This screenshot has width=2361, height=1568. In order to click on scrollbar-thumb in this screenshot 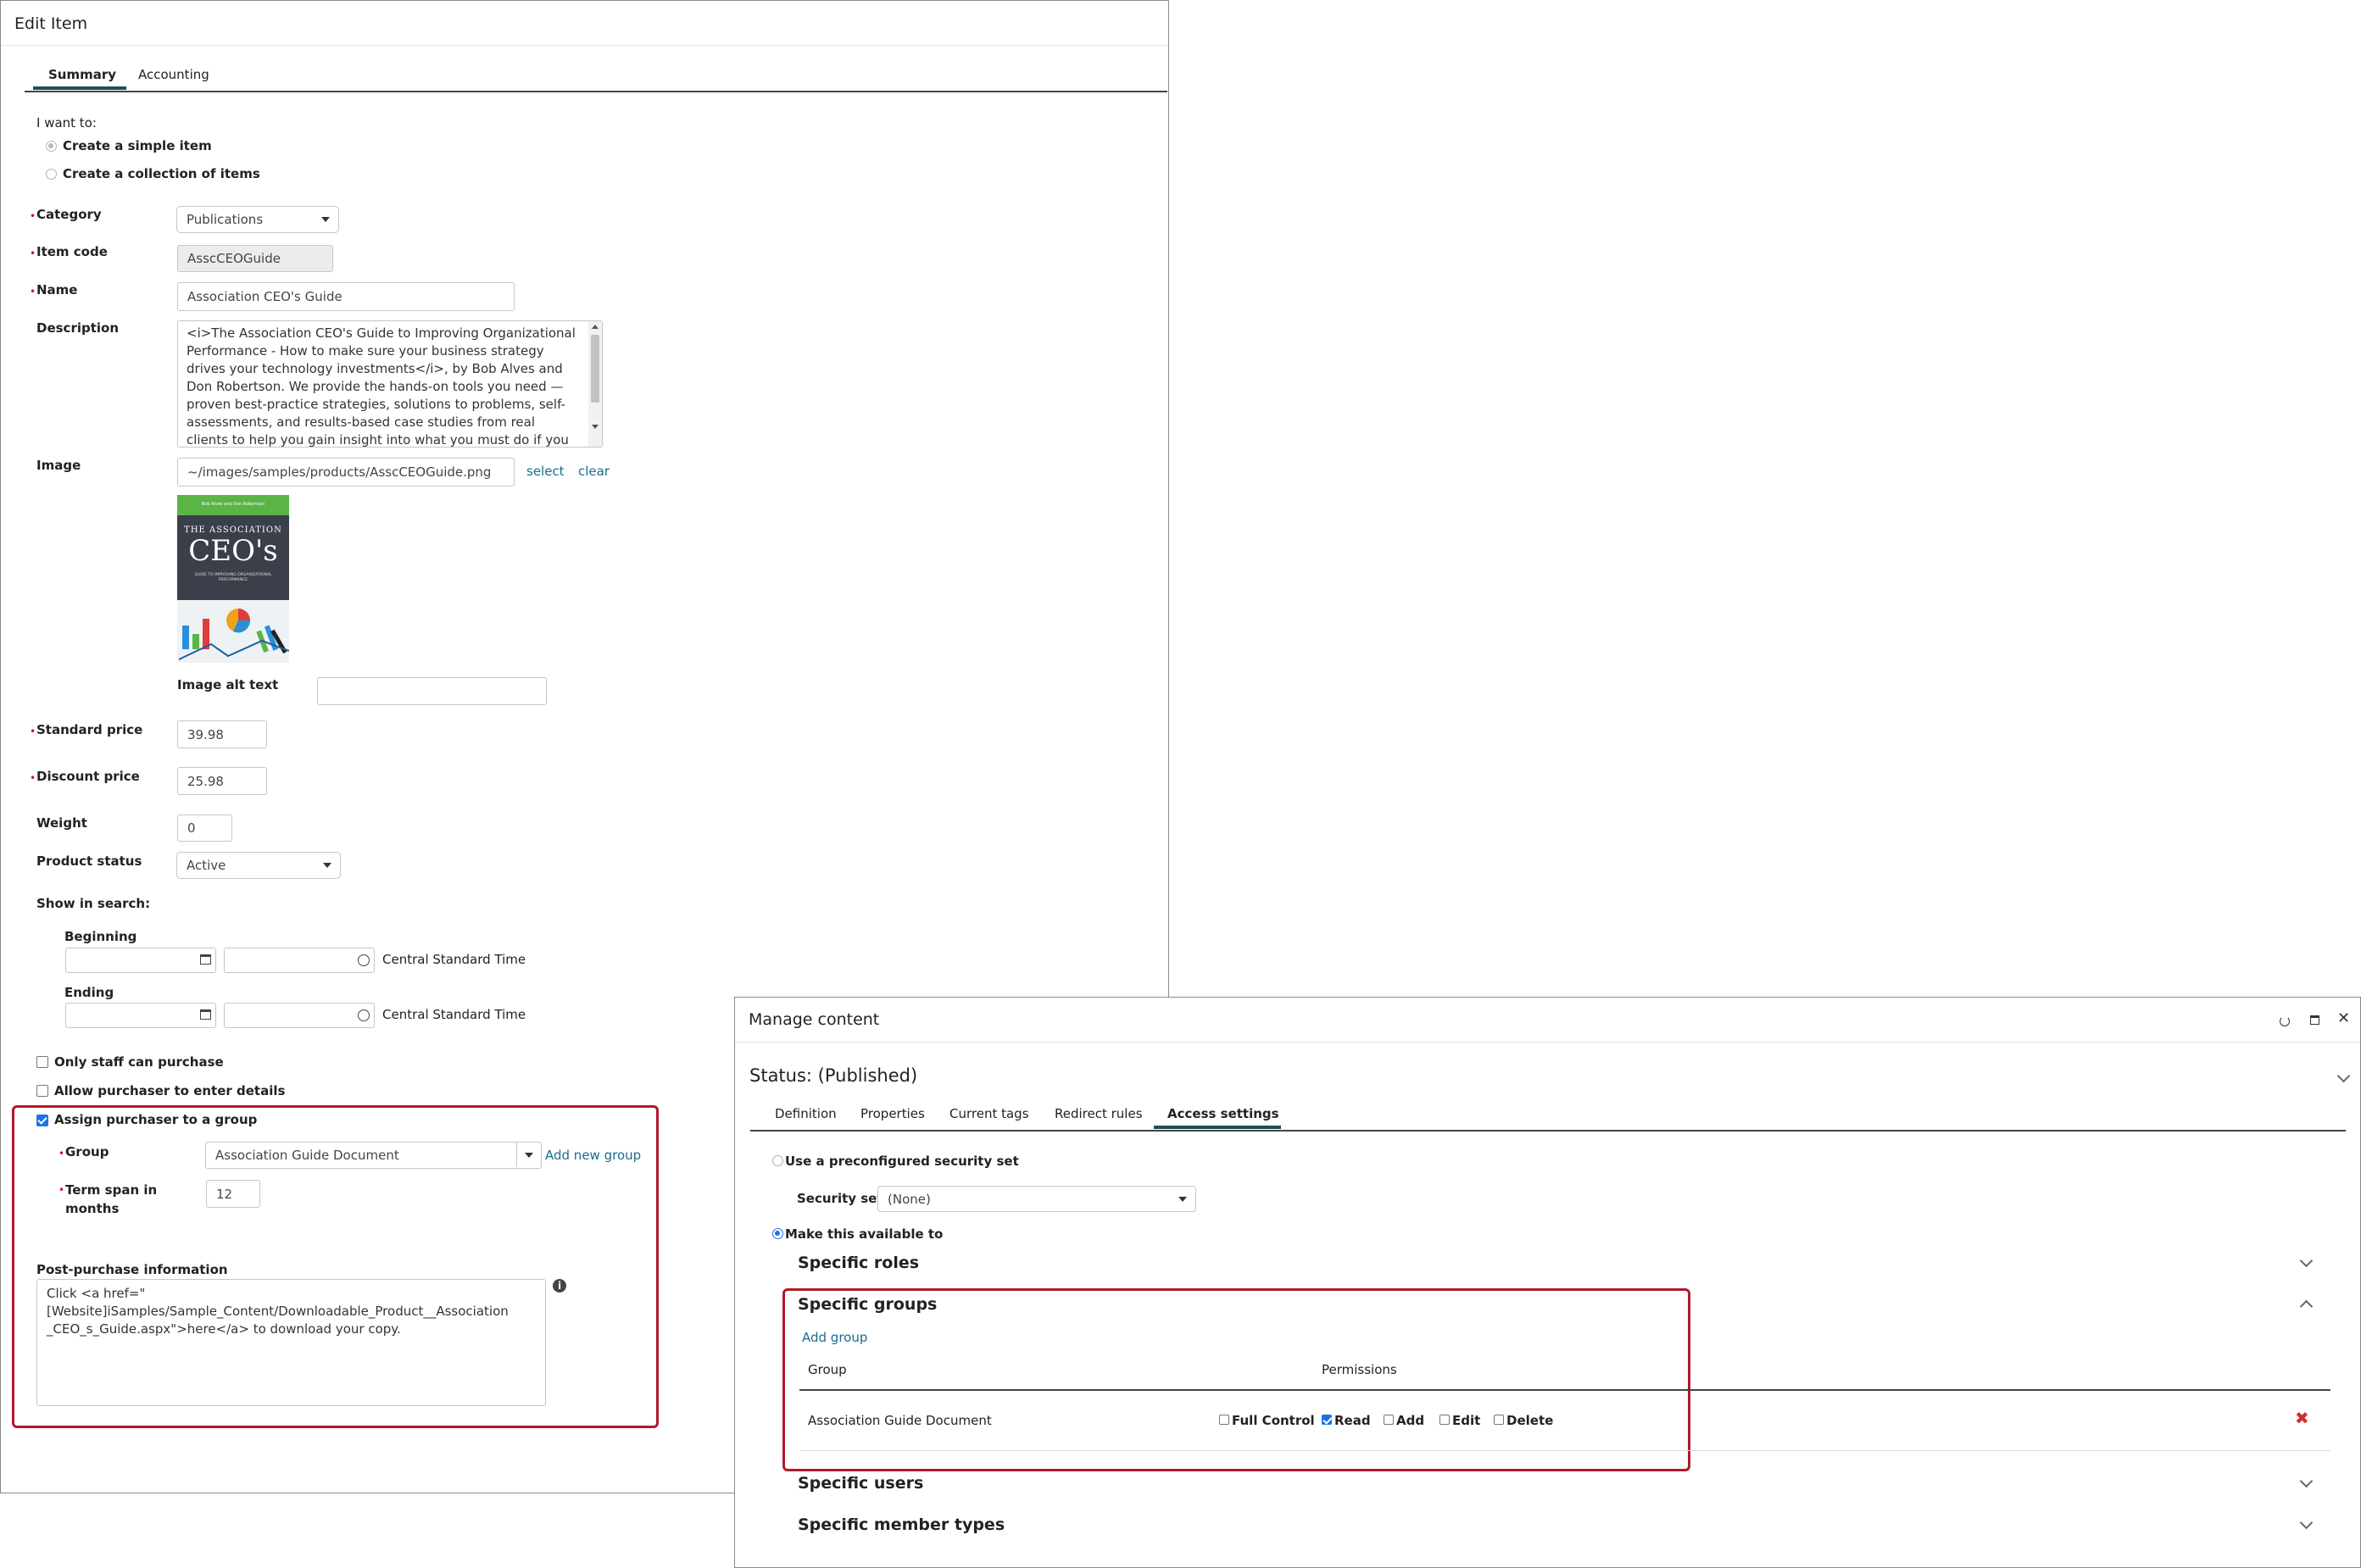, I will do `click(595, 369)`.